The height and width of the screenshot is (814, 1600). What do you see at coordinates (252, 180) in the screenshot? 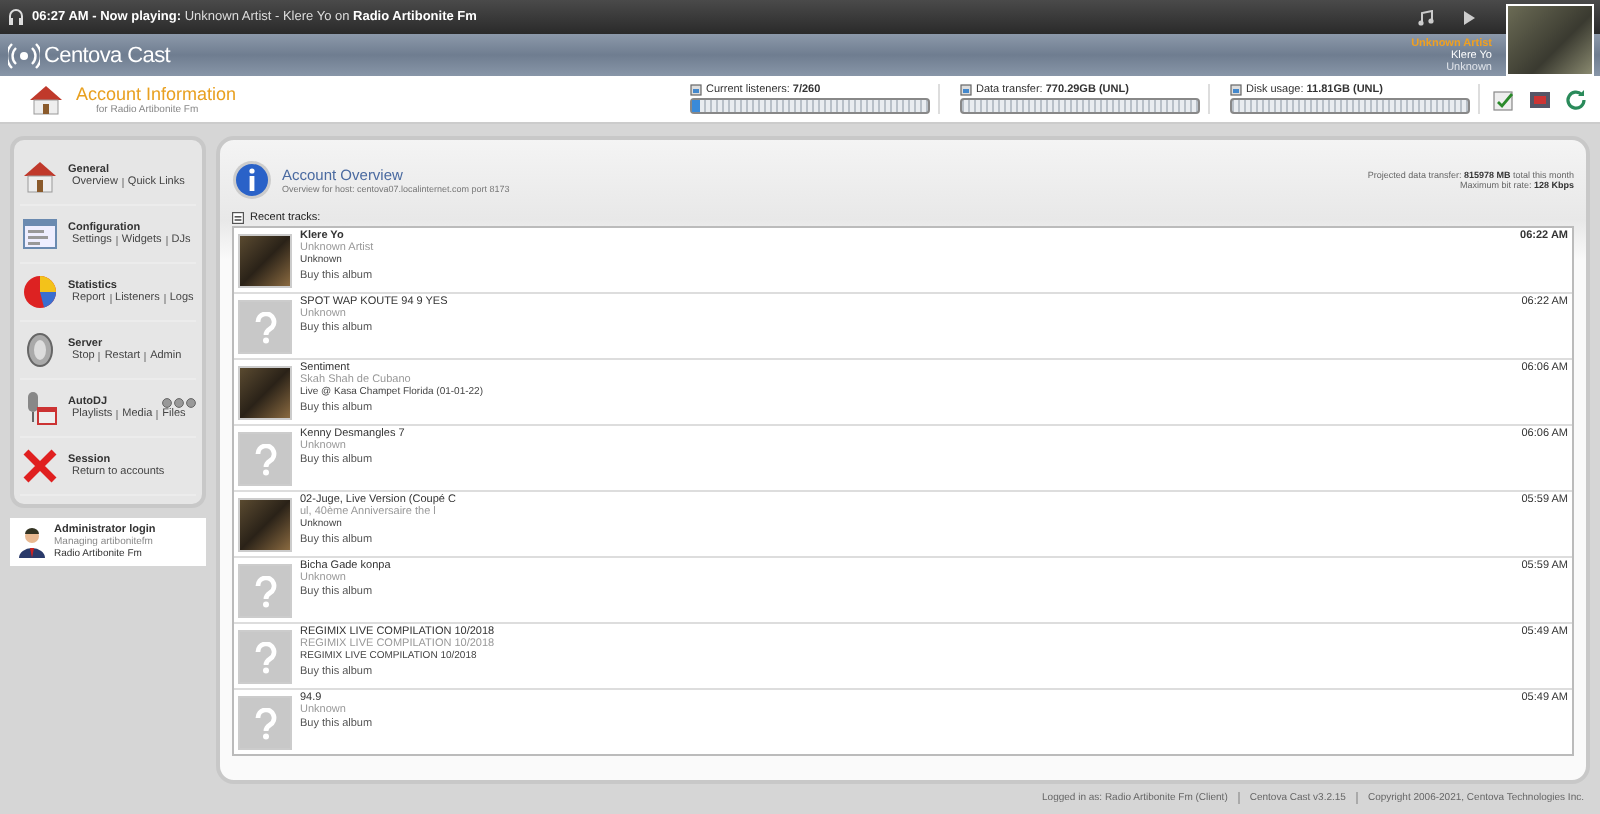
I see `info-icon` at bounding box center [252, 180].